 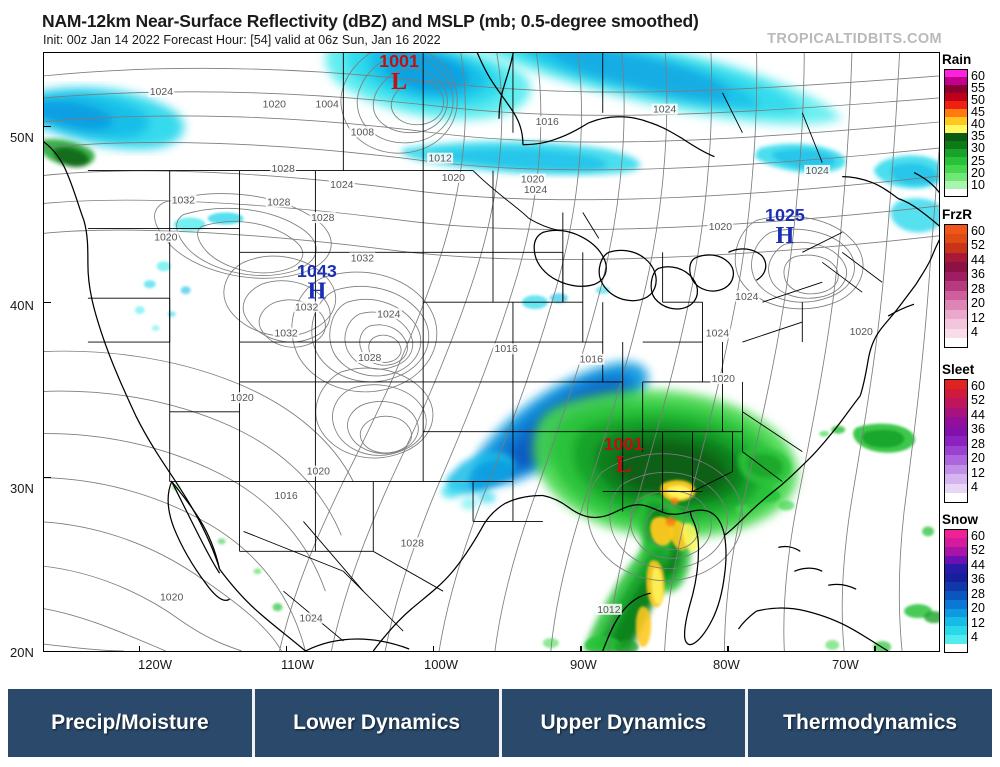 What do you see at coordinates (956, 441) in the screenshot?
I see `colorbar-sleet-swatches` at bounding box center [956, 441].